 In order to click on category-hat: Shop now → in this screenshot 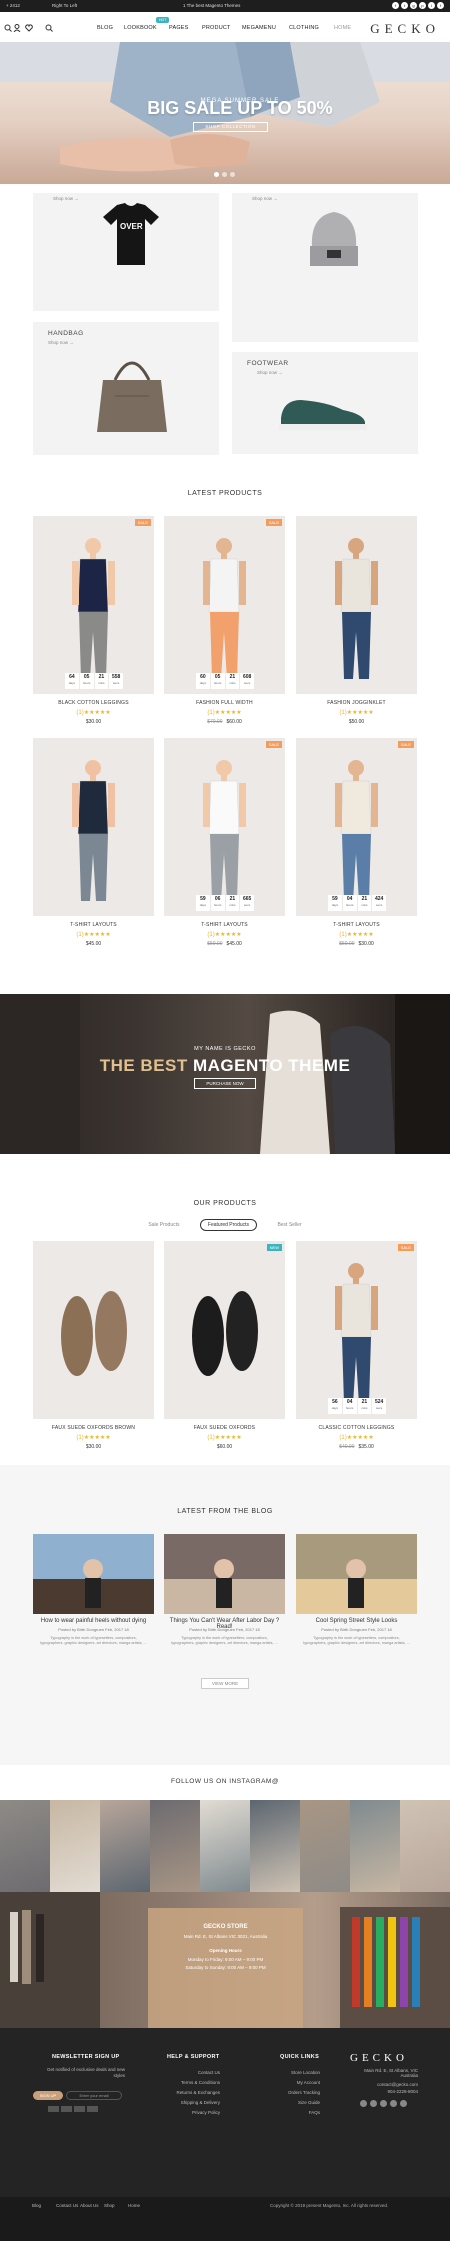, I will do `click(325, 267)`.